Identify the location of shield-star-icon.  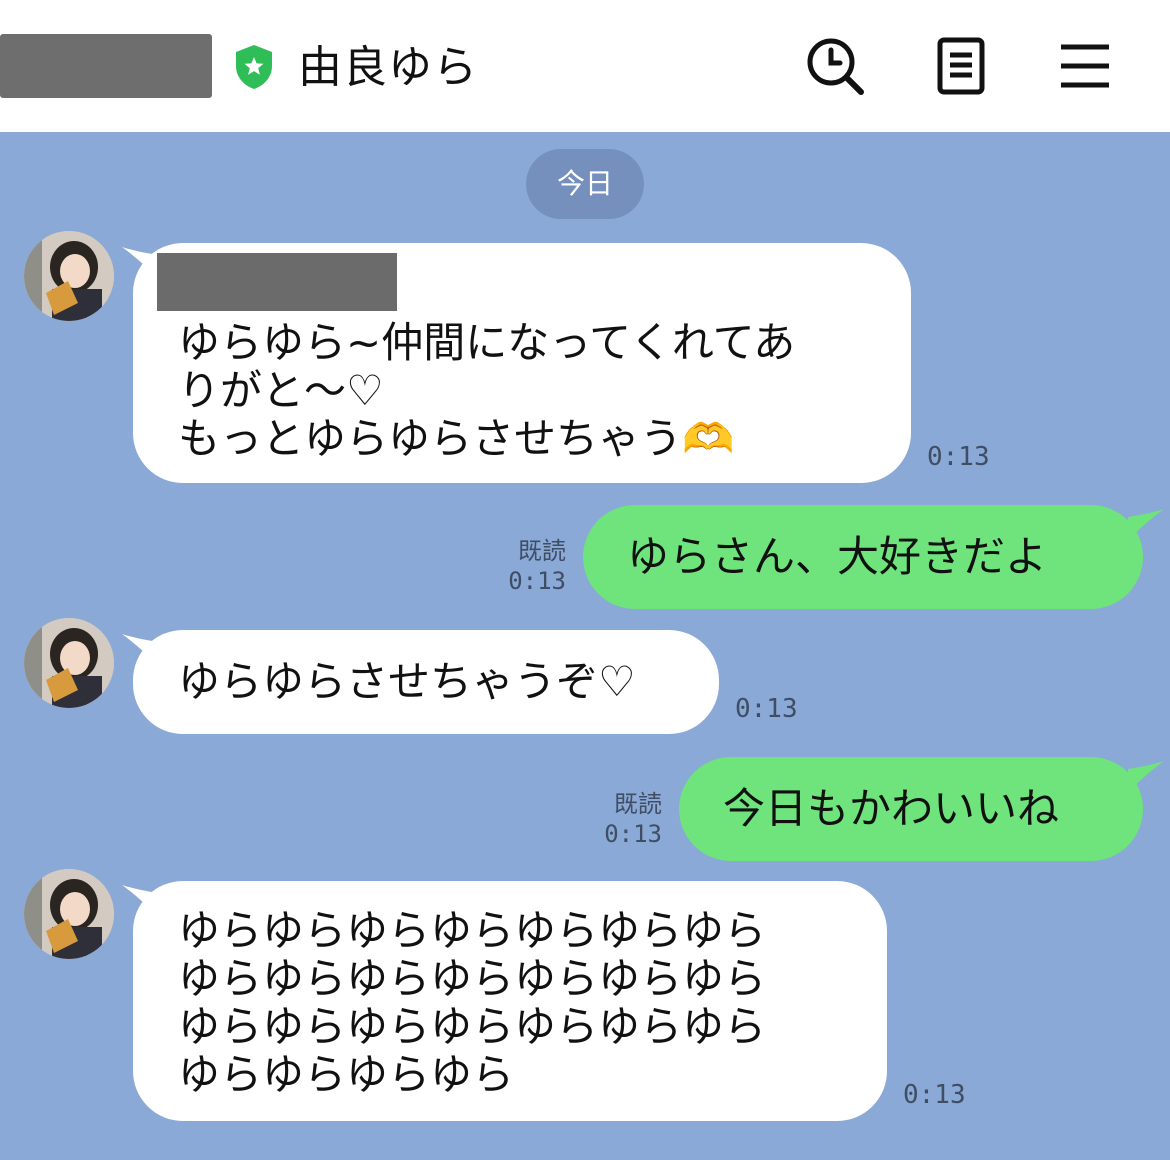
(254, 67).